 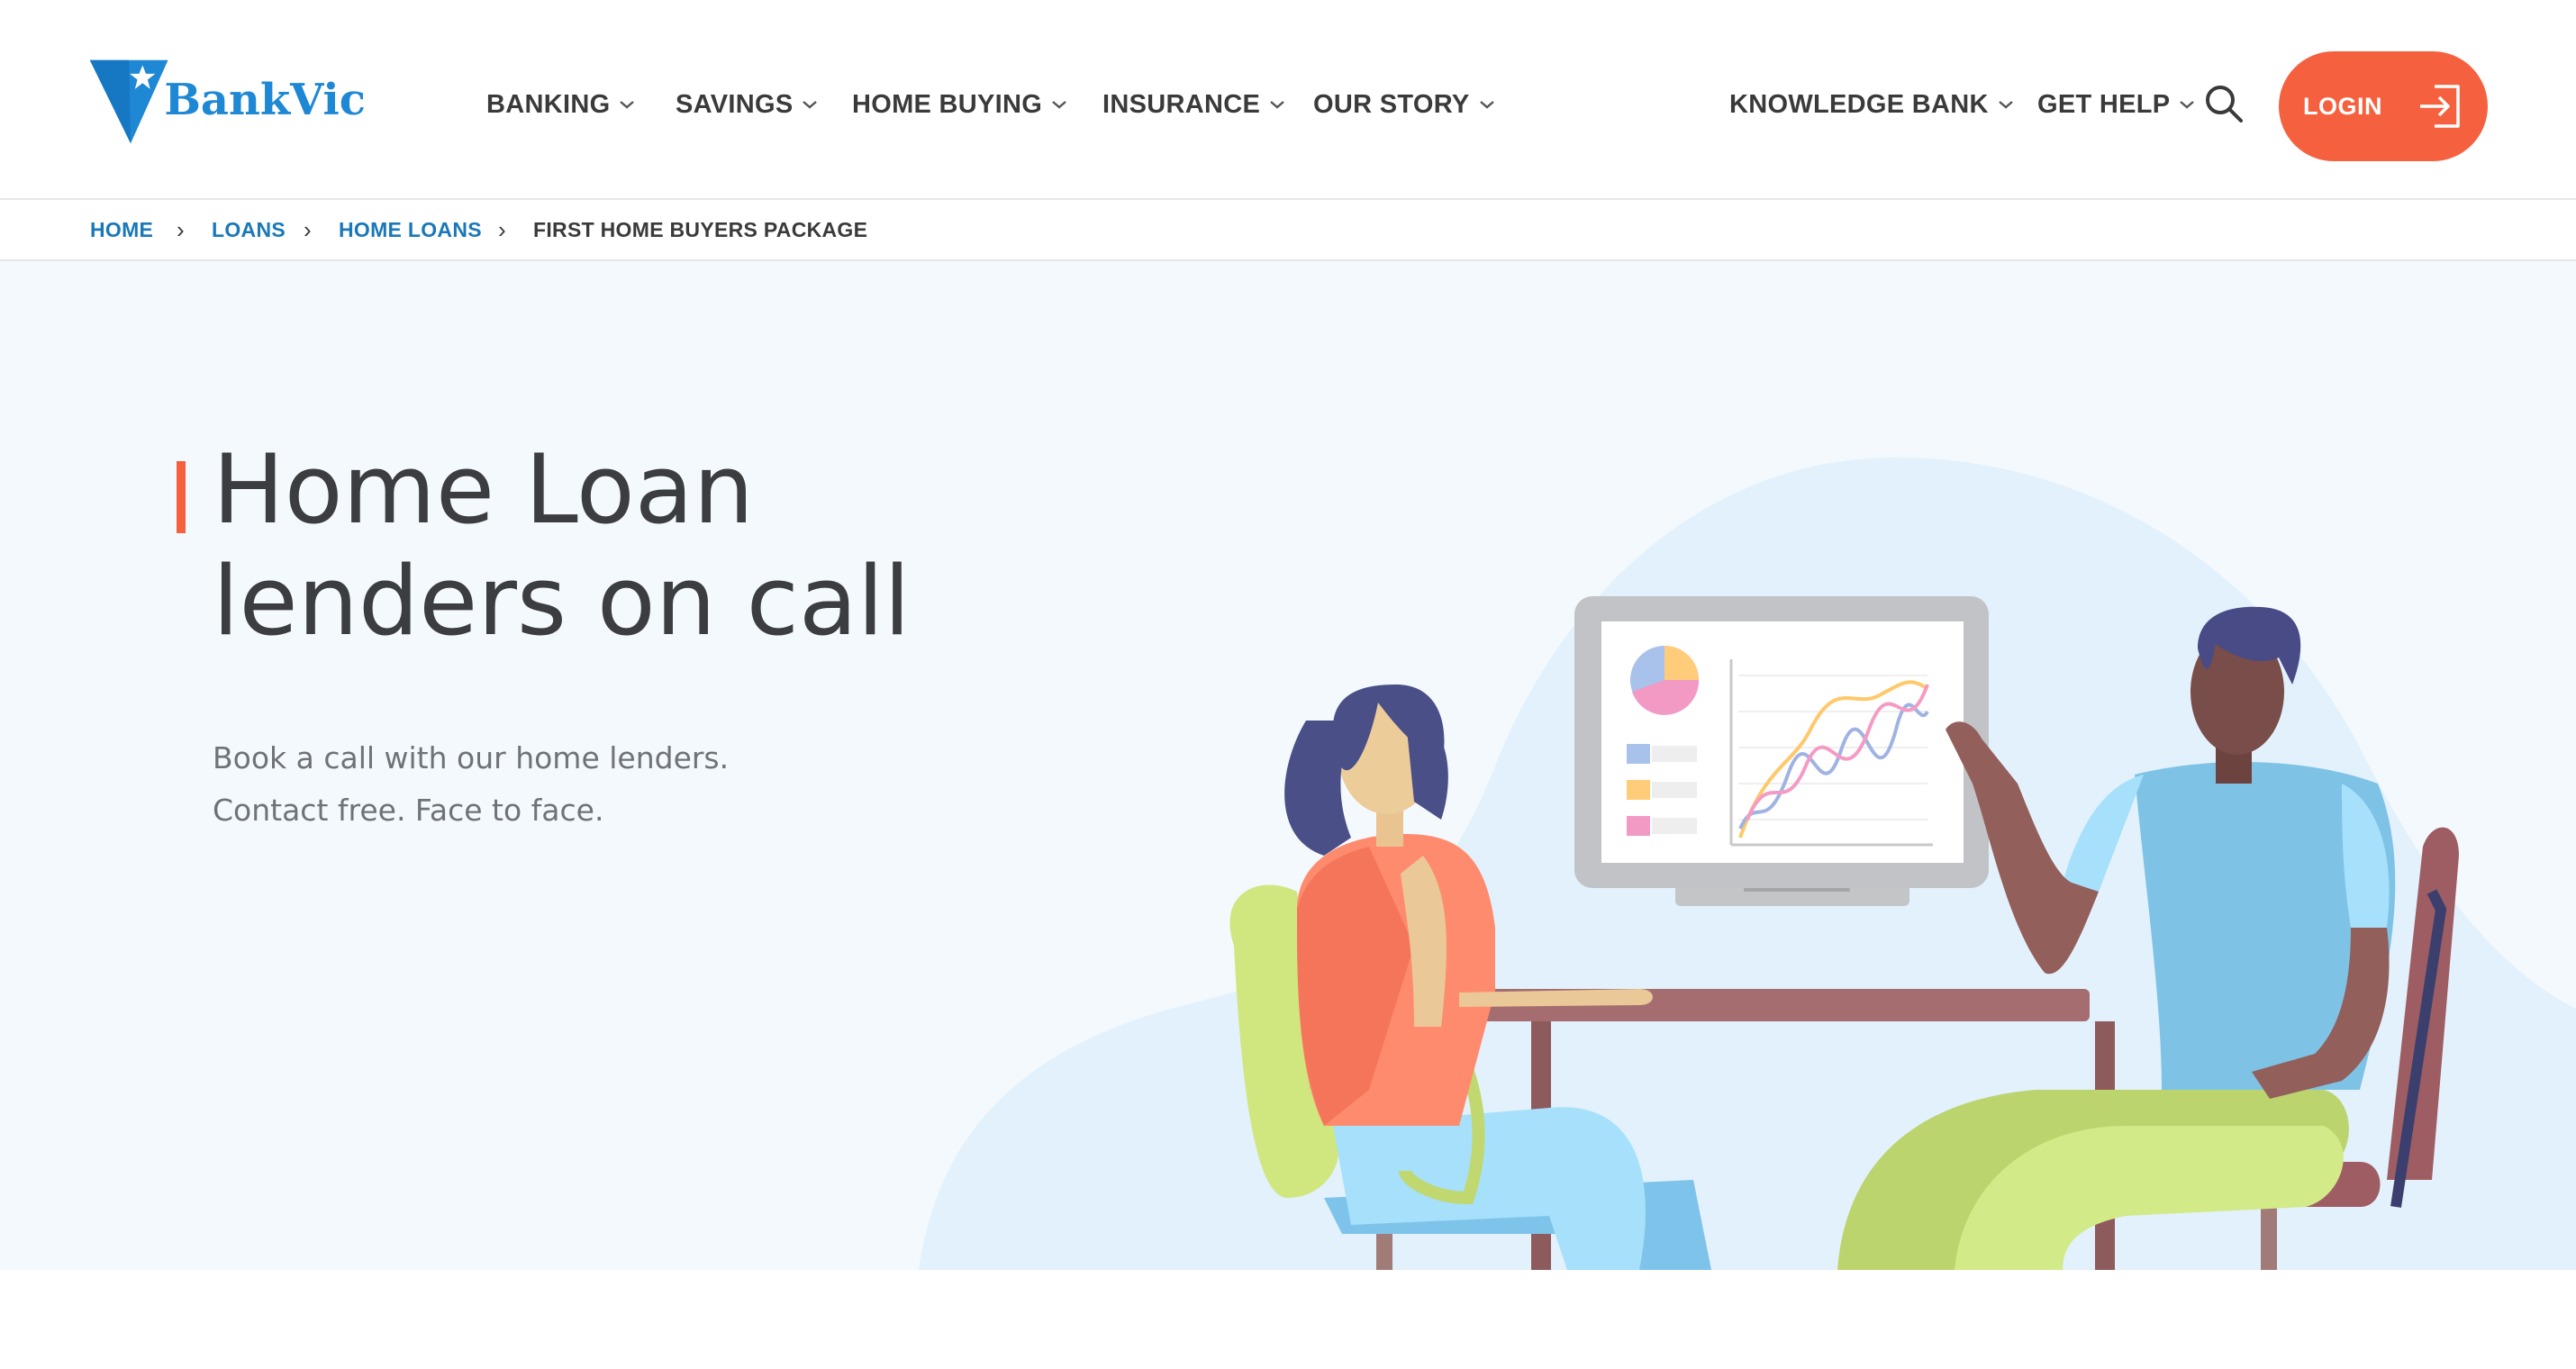 I want to click on login-arrow-icon, so click(x=2440, y=106).